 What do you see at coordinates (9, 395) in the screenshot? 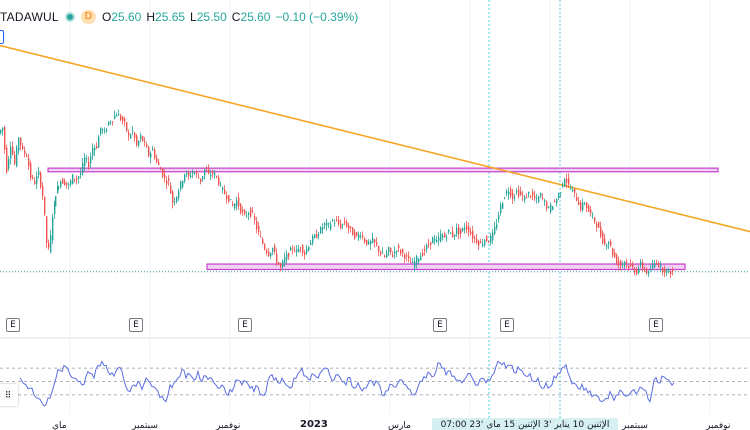
I see `oscillator-pane-handle: ⠿` at bounding box center [9, 395].